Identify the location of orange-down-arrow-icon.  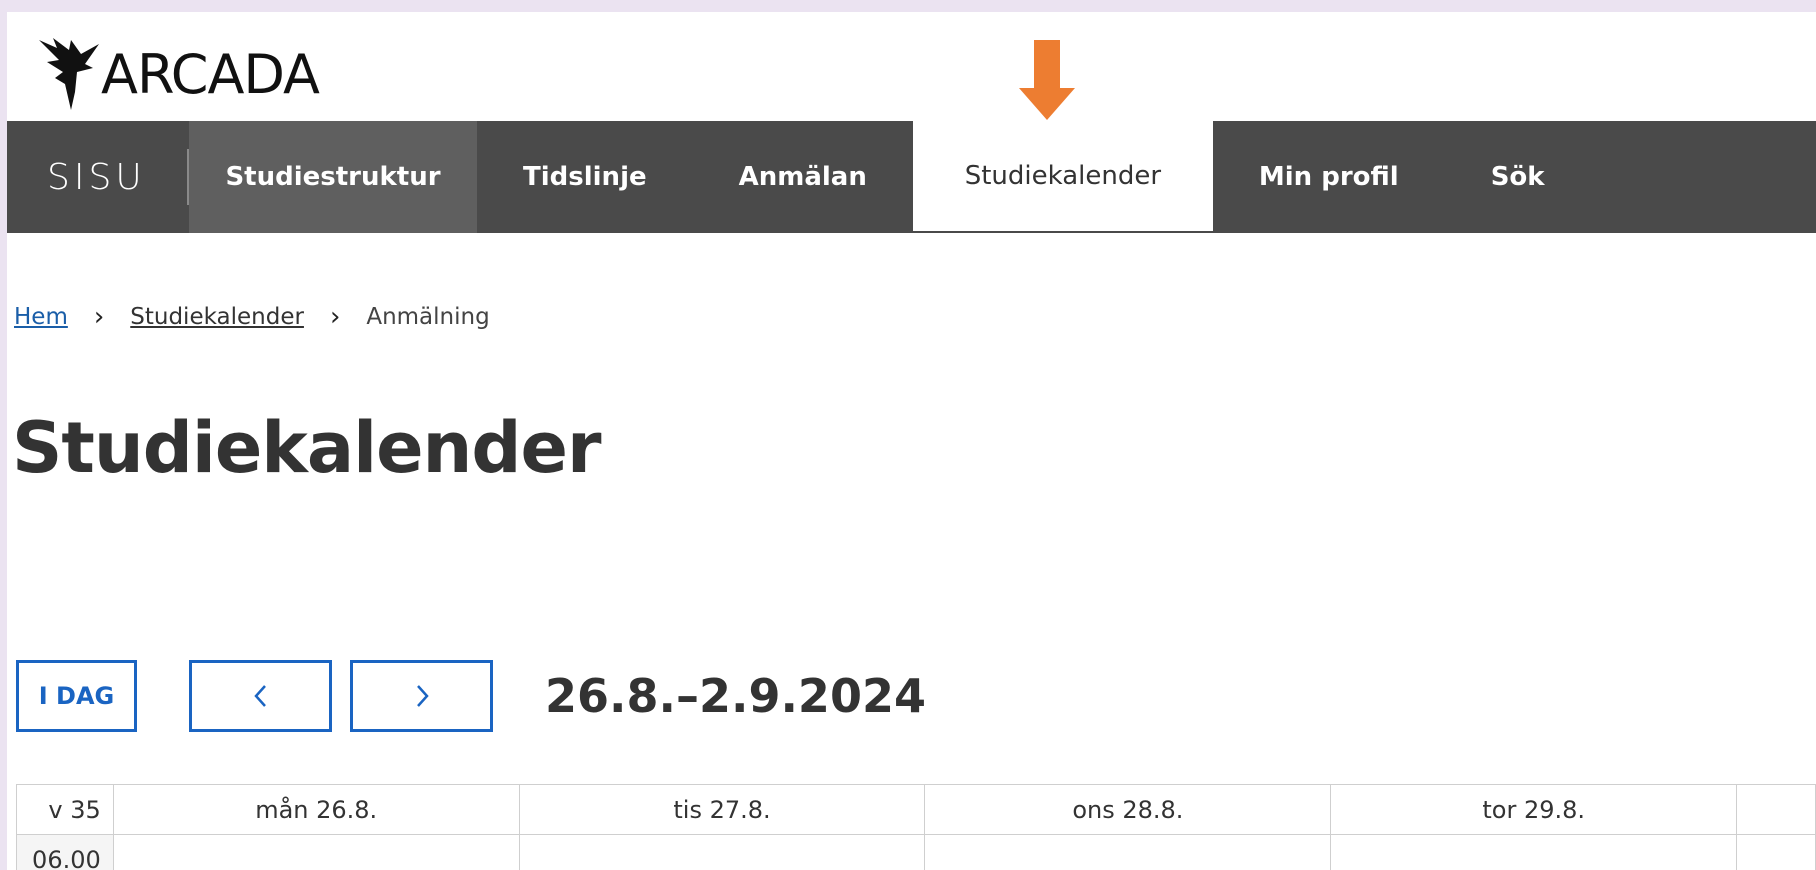
(1047, 80).